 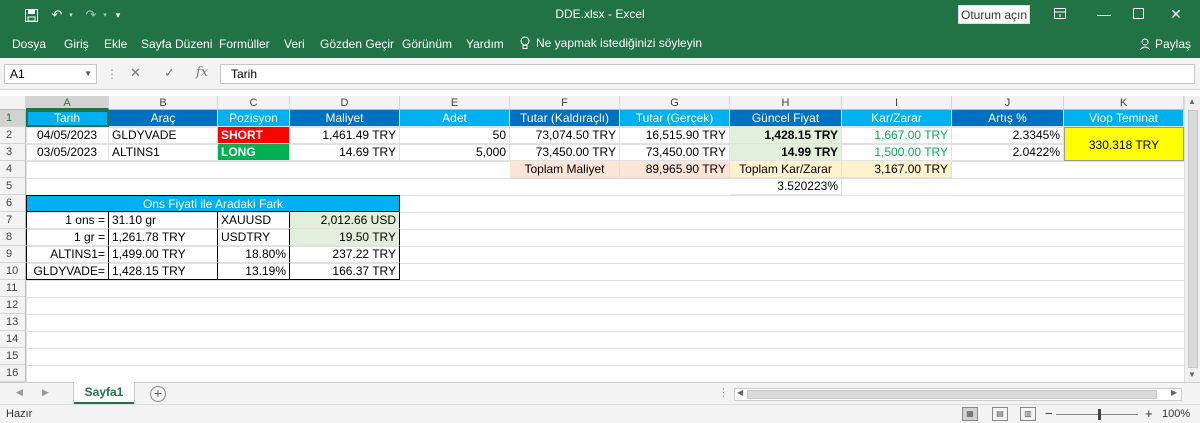 I want to click on column-header-a: A, so click(x=67, y=103).